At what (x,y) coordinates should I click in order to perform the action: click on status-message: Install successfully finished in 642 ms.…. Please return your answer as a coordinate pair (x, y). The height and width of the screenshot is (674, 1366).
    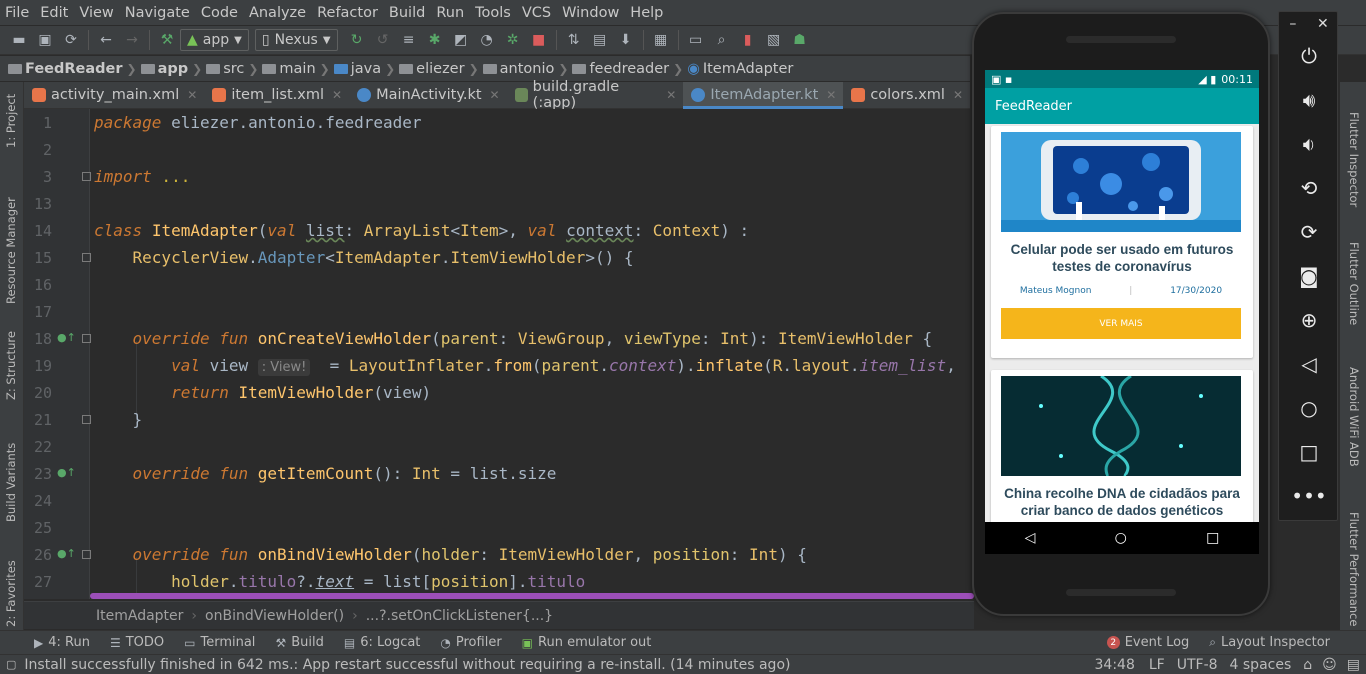
    Looking at the image, I should click on (407, 665).